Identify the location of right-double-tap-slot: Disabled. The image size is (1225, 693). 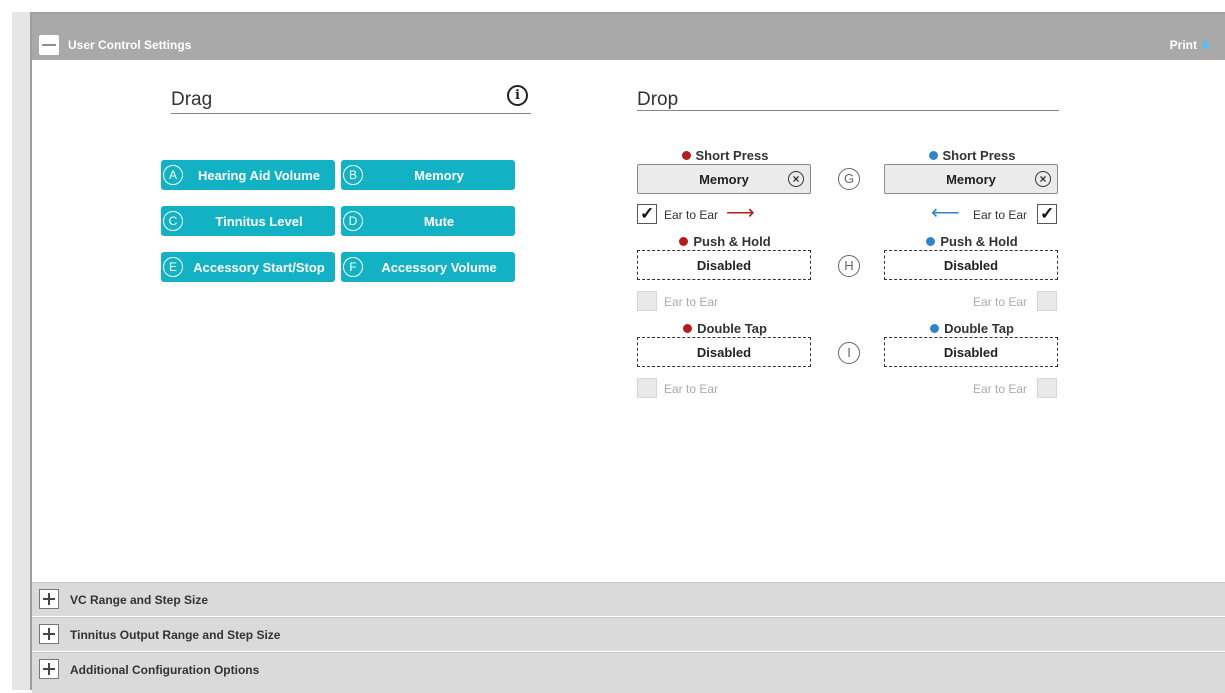
(971, 352).